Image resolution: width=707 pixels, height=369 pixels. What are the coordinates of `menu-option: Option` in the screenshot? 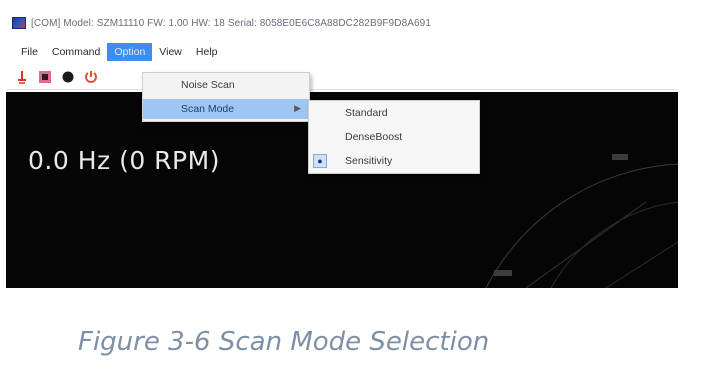 It's located at (130, 52).